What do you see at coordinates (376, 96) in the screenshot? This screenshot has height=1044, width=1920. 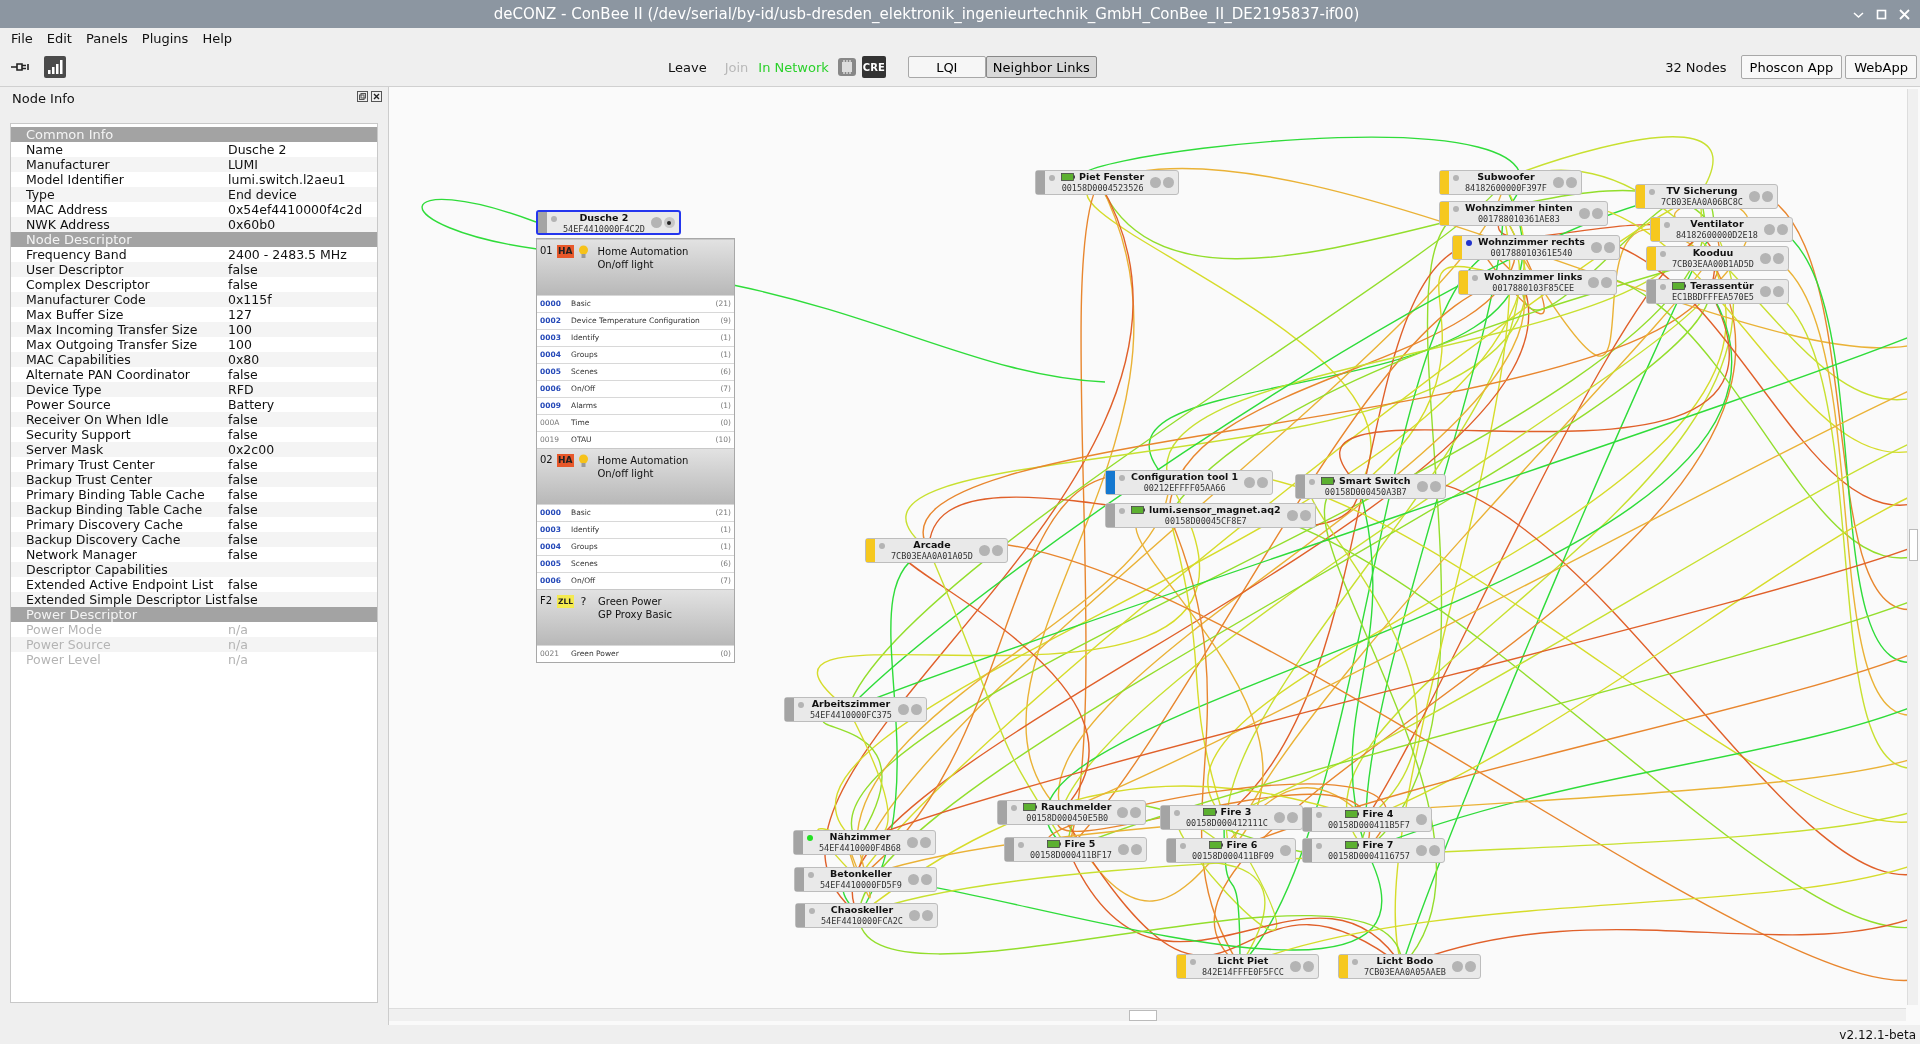 I see `close-icon` at bounding box center [376, 96].